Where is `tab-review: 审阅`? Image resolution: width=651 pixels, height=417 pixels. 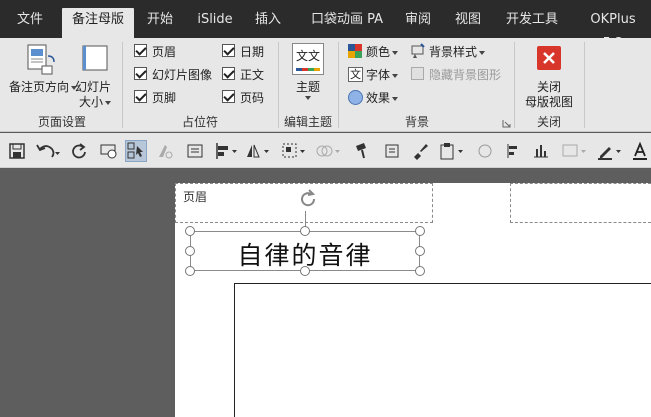
tab-review: 审阅 is located at coordinates (418, 23).